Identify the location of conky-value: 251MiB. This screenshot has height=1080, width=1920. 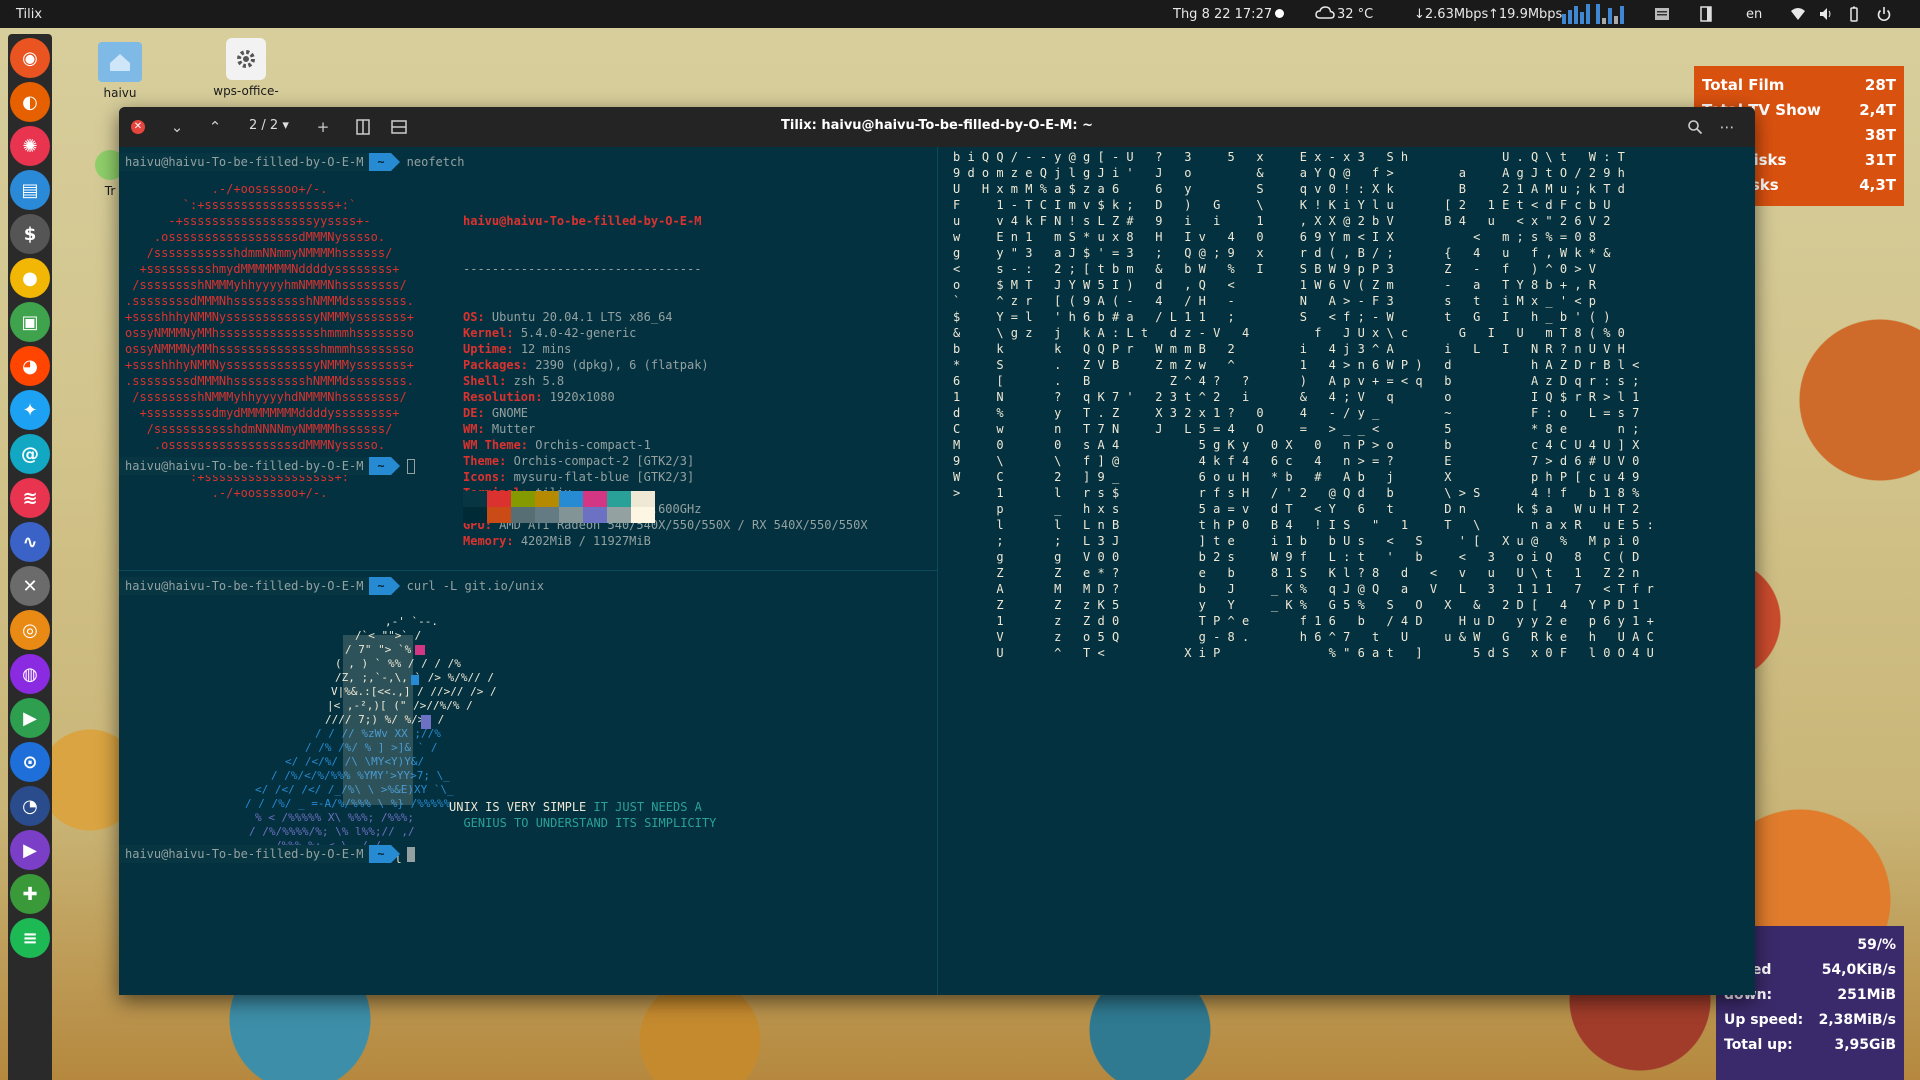
(1866, 994).